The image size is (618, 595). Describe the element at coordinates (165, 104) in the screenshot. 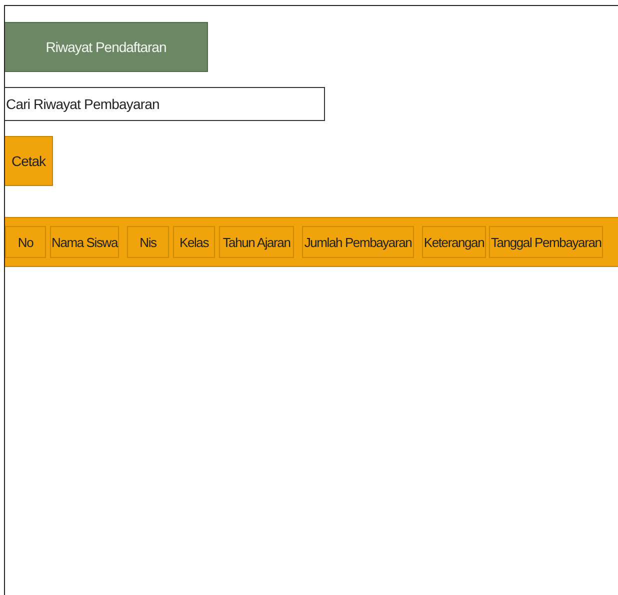

I see `search-field: Cari Riwayat Pembayaran` at that location.